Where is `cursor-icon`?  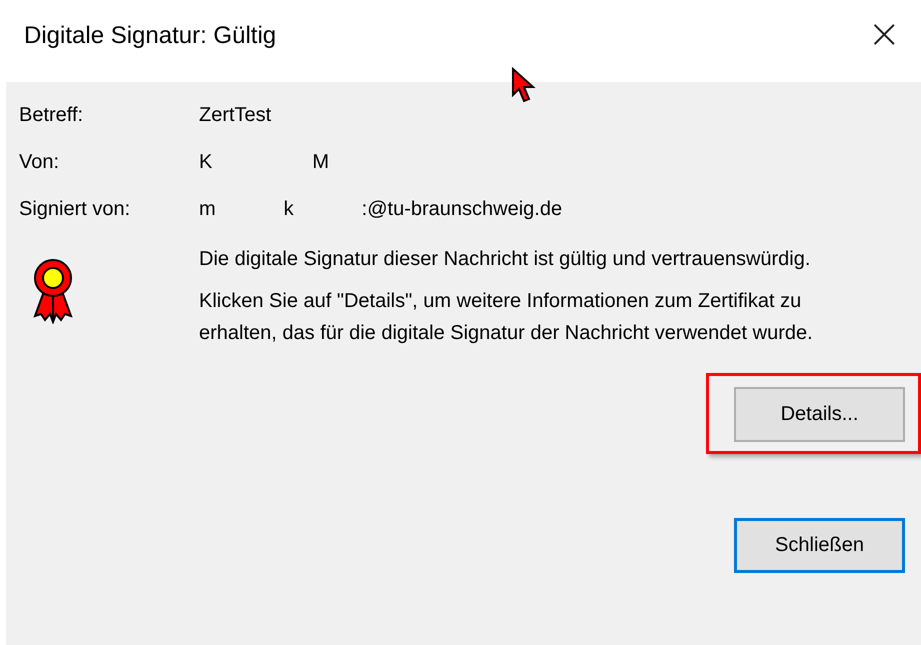 cursor-icon is located at coordinates (524, 86).